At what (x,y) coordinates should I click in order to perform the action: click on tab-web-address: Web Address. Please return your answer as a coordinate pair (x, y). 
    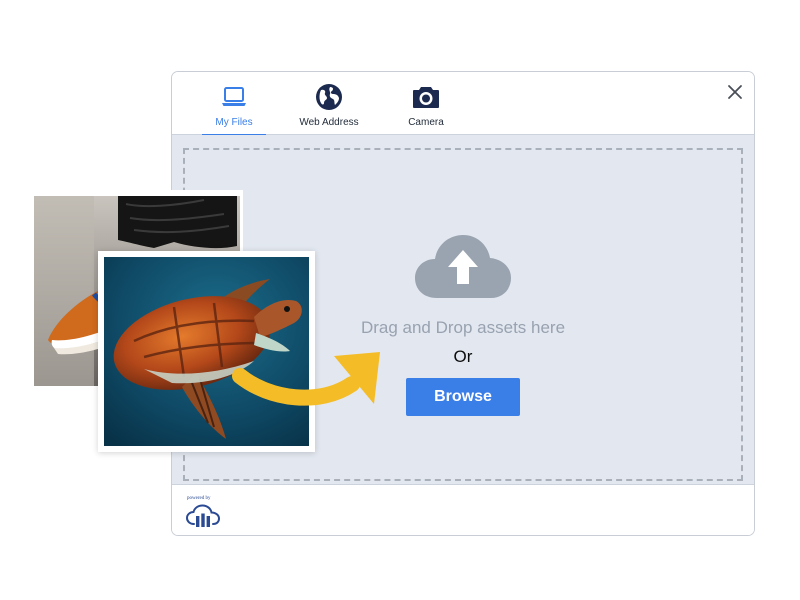
    Looking at the image, I should click on (329, 103).